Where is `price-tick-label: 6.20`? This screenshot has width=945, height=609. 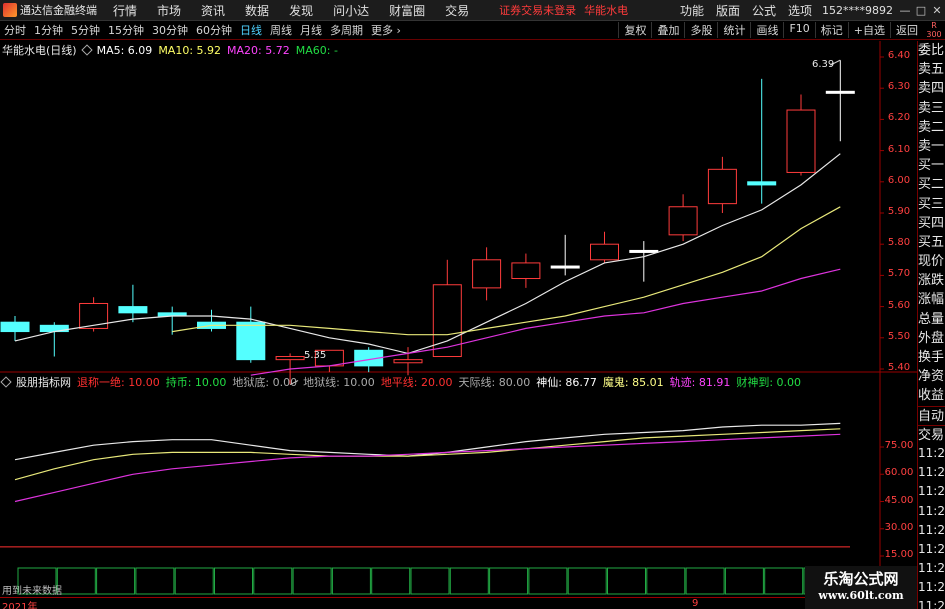 price-tick-label: 6.20 is located at coordinates (899, 118).